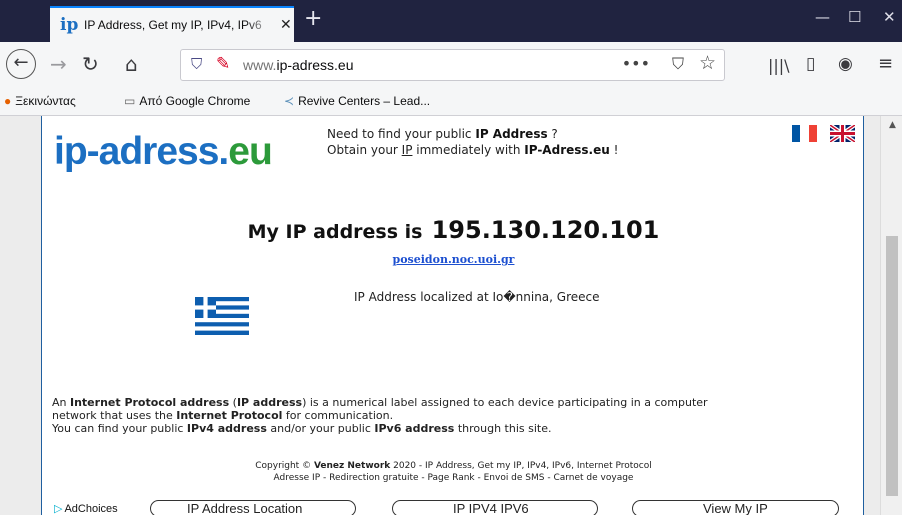 Image resolution: width=902 pixels, height=515 pixels. I want to click on vertical-scrollbar: ▲, so click(891, 315).